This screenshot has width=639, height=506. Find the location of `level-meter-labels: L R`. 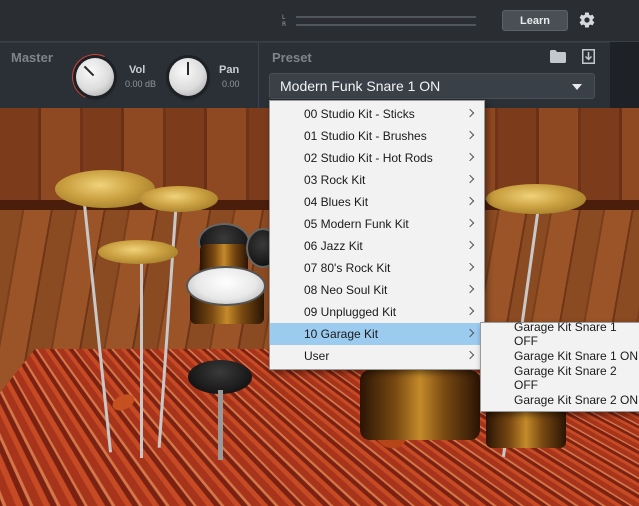

level-meter-labels: L R is located at coordinates (286, 21).